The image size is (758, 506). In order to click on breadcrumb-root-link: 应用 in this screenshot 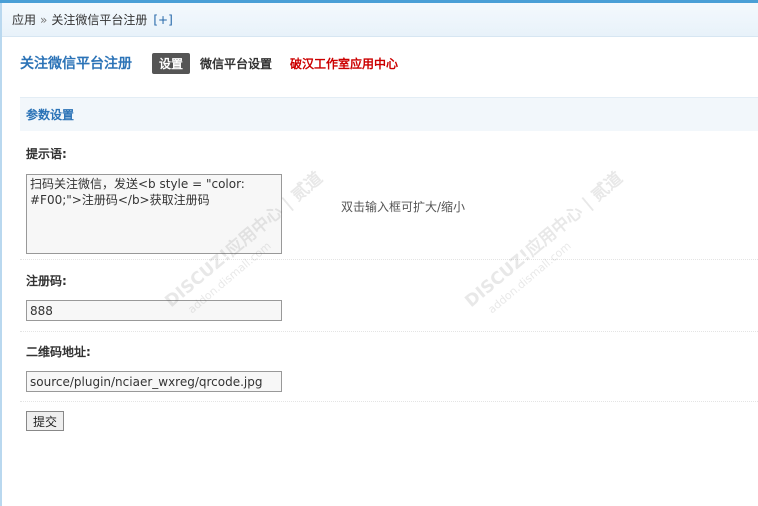, I will do `click(24, 19)`.